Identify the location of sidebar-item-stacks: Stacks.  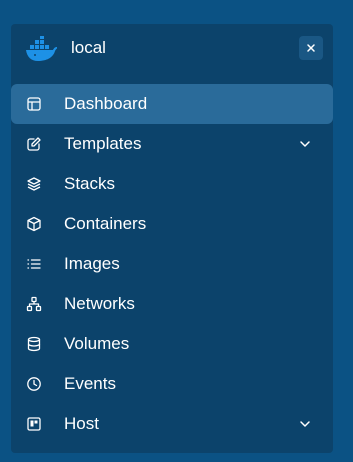
(172, 184).